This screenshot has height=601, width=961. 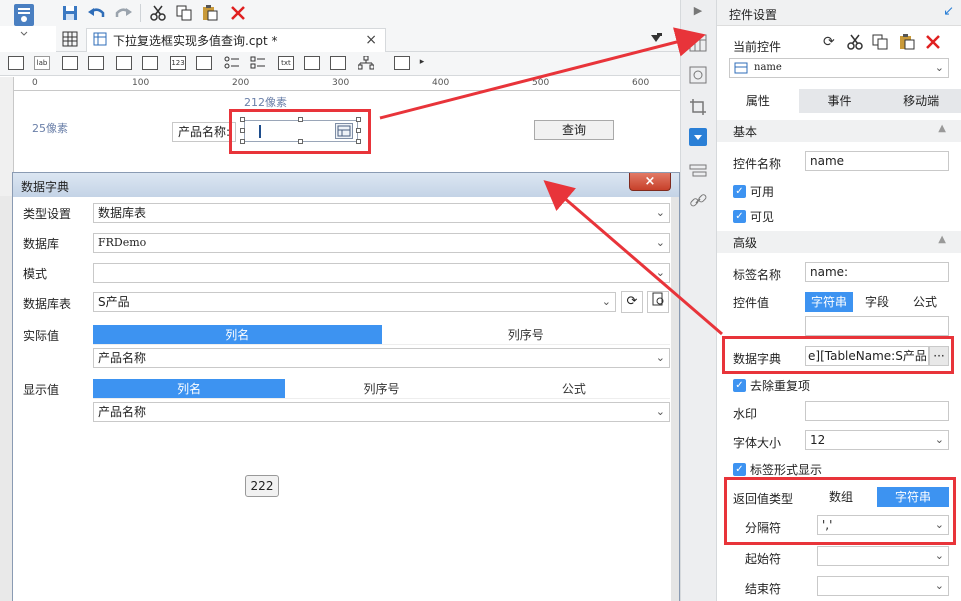 What do you see at coordinates (381, 358) in the screenshot?
I see `actual-value-select: 产品名称 ⌄` at bounding box center [381, 358].